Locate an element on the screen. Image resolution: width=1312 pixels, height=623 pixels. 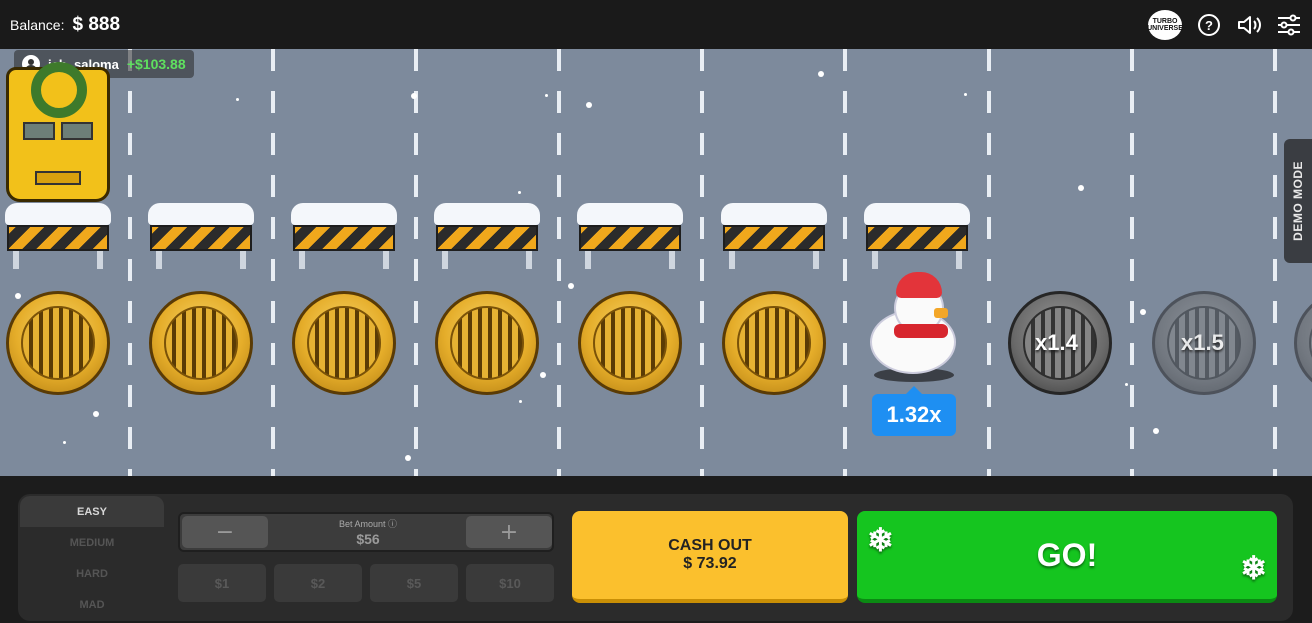
cash-out-button: CASH OUT $ 73.92 is located at coordinates (710, 557).